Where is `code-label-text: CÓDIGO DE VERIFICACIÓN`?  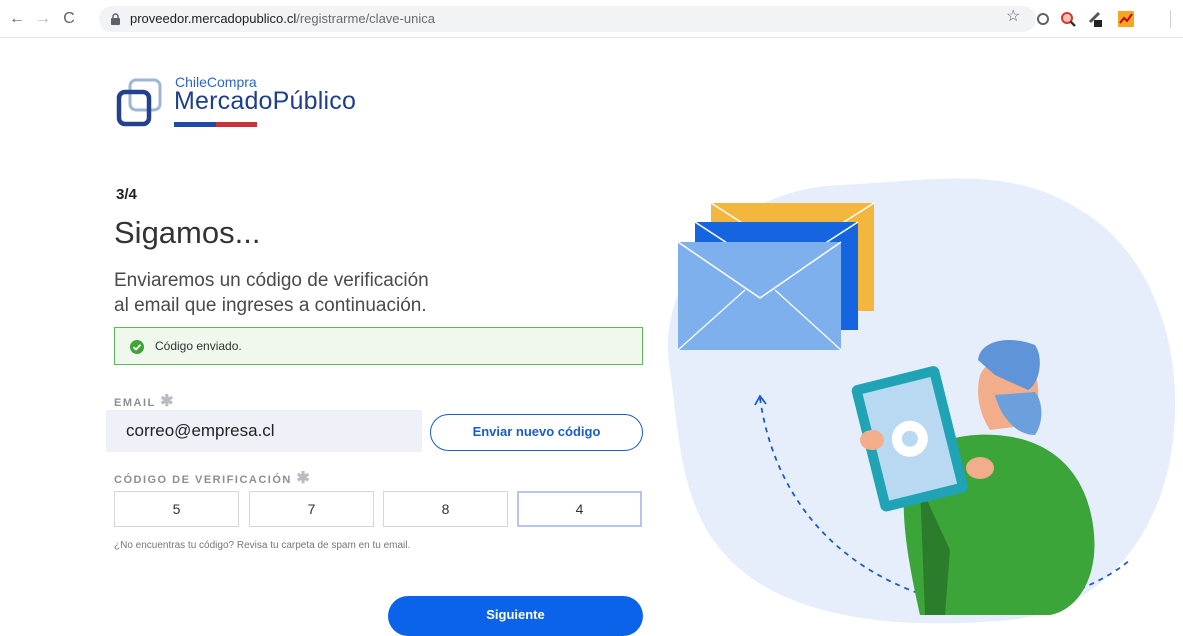
code-label-text: CÓDIGO DE VERIFICACIÓN is located at coordinates (203, 480).